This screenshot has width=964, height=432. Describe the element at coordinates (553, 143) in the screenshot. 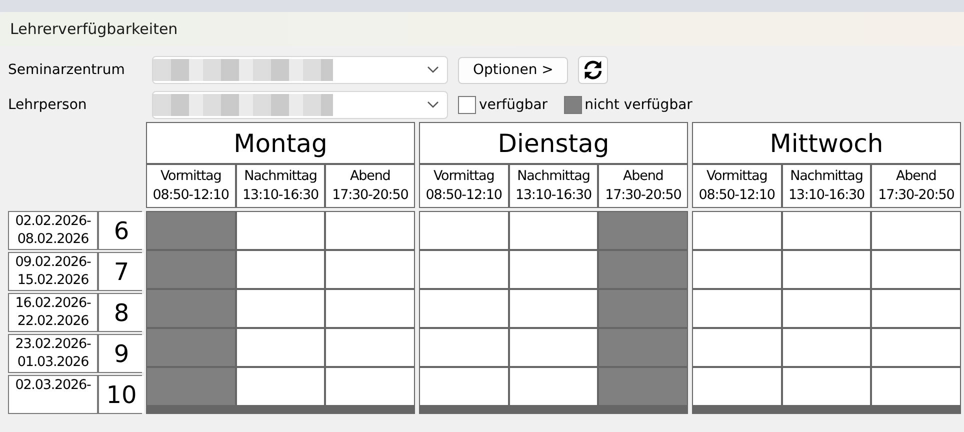

I see `day-header: Dienstag` at that location.